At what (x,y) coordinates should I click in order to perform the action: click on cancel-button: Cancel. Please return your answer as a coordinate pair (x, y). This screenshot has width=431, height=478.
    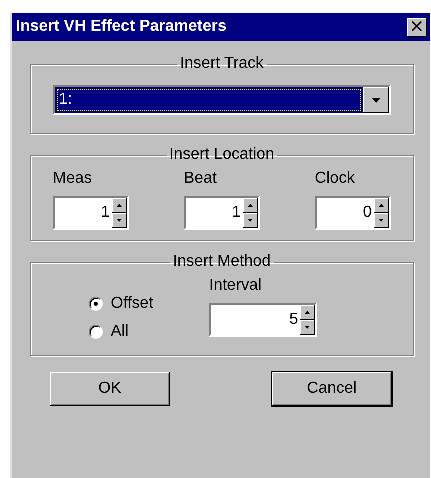
    Looking at the image, I should click on (332, 389).